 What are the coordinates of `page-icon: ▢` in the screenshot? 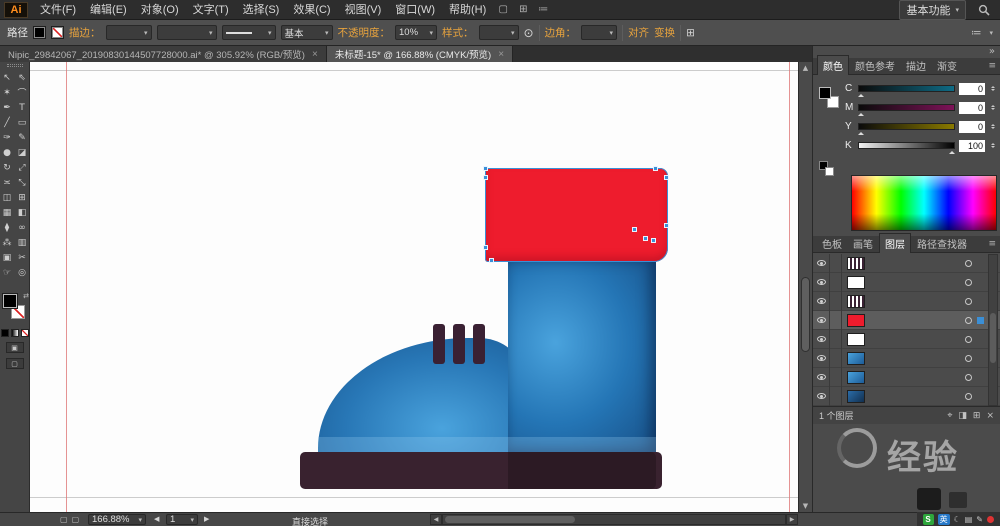 It's located at (76, 519).